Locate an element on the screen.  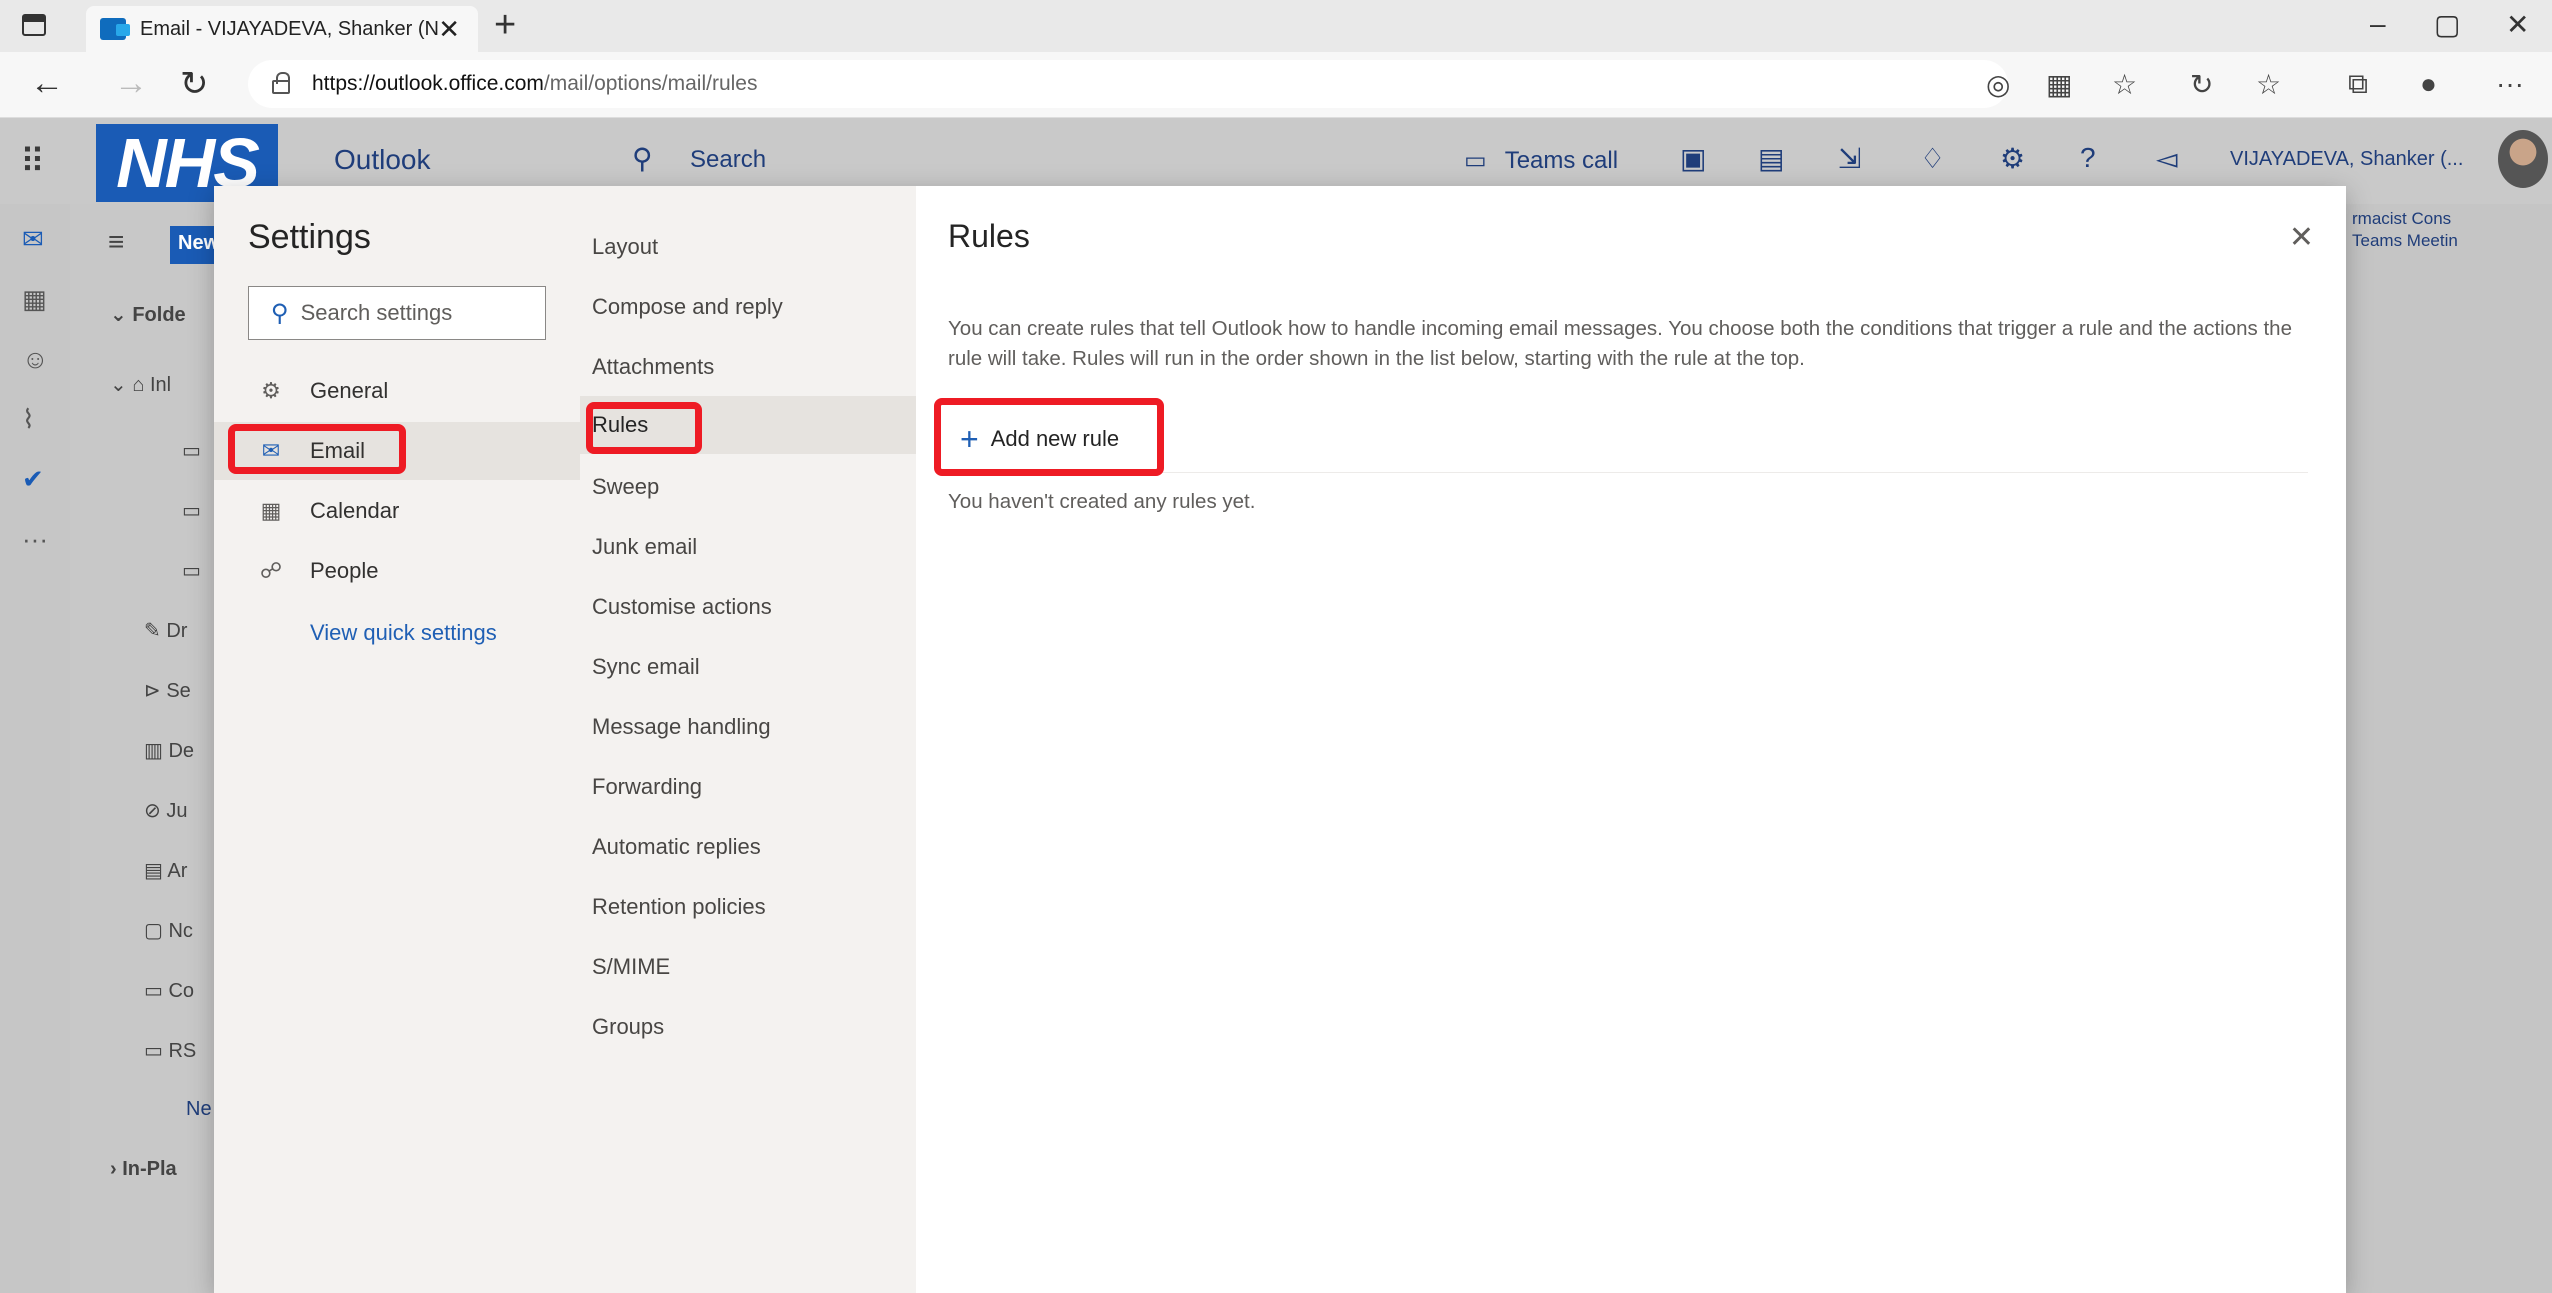
category-email: ✉ Email is located at coordinates (397, 451).